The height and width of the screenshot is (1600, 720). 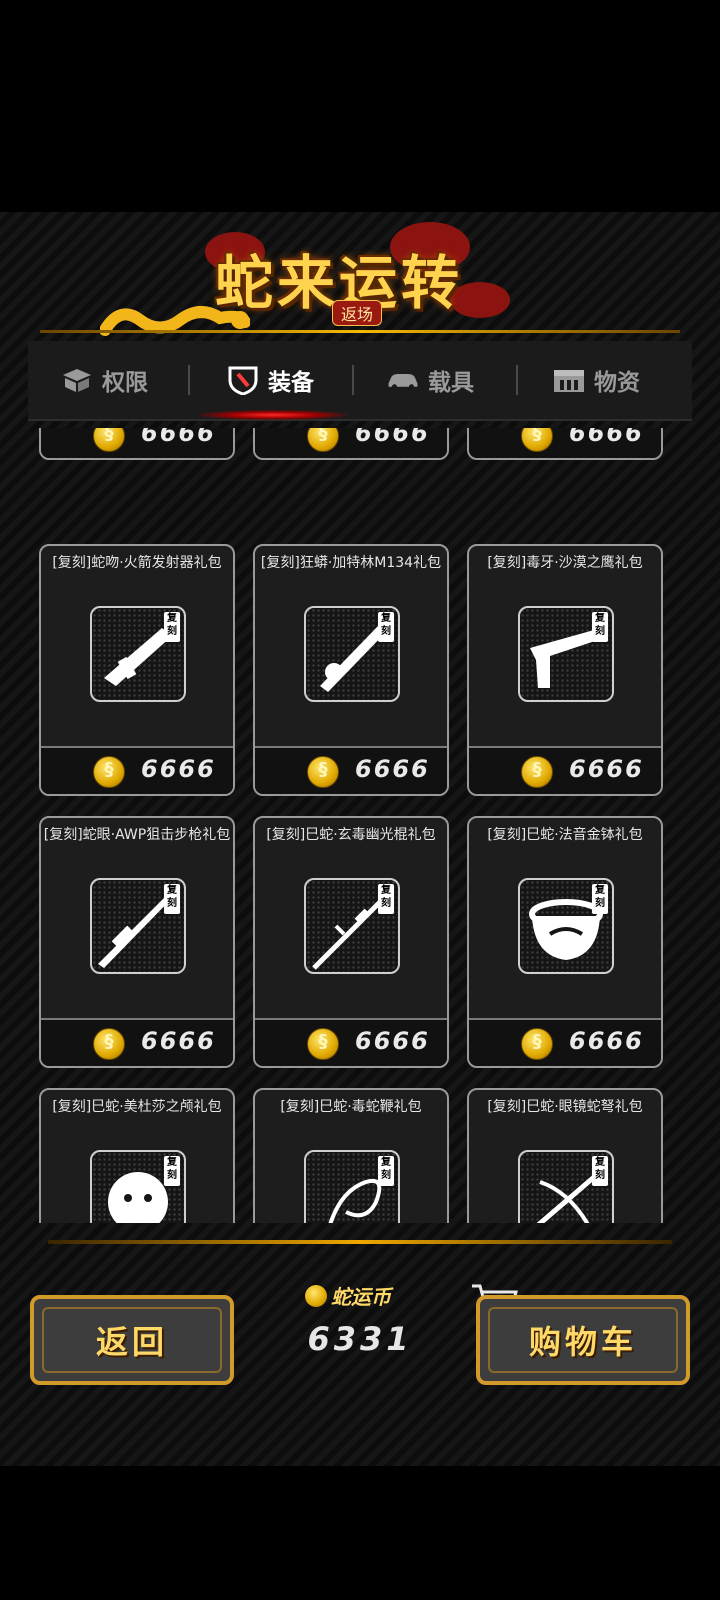 I want to click on item-card: [复刻]蛇眼·AWP狙击步枪礼包 复刻 6666, so click(x=137, y=942).